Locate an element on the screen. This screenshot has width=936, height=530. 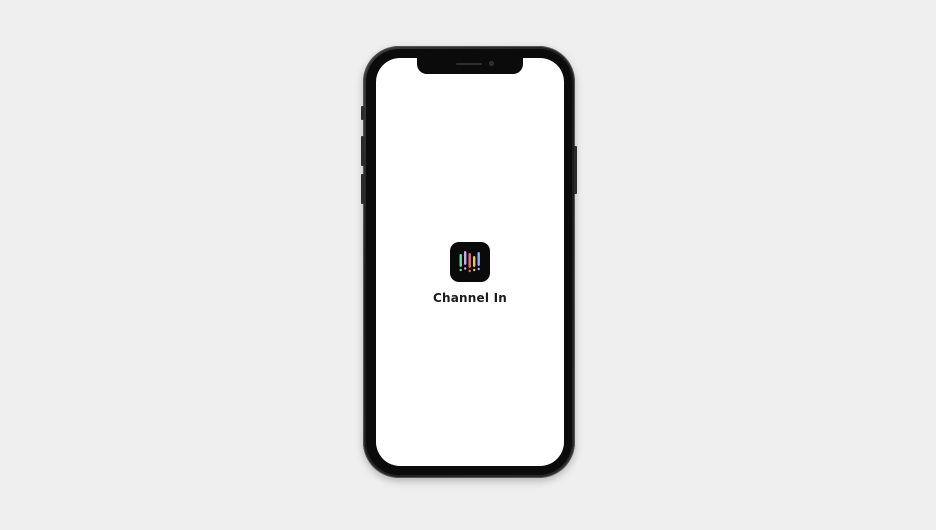
channel-in-app-icon is located at coordinates (470, 262).